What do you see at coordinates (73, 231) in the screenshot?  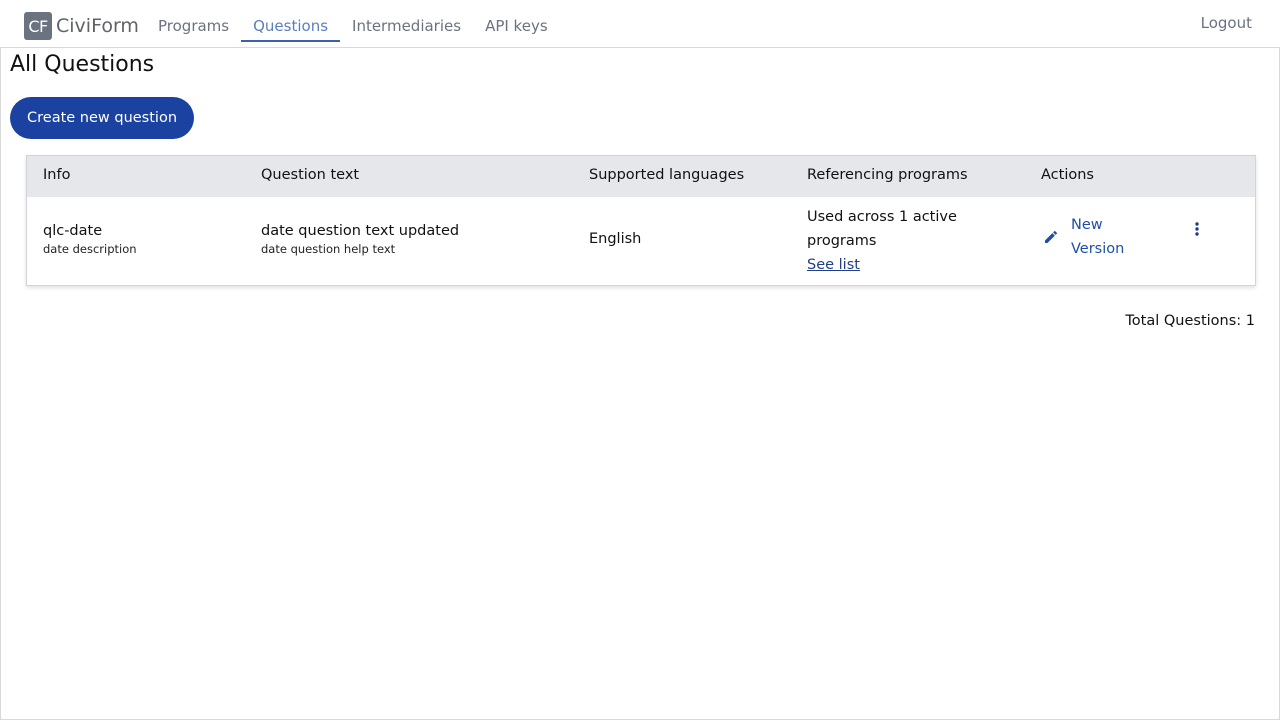 I see `question-name: qlc-date` at bounding box center [73, 231].